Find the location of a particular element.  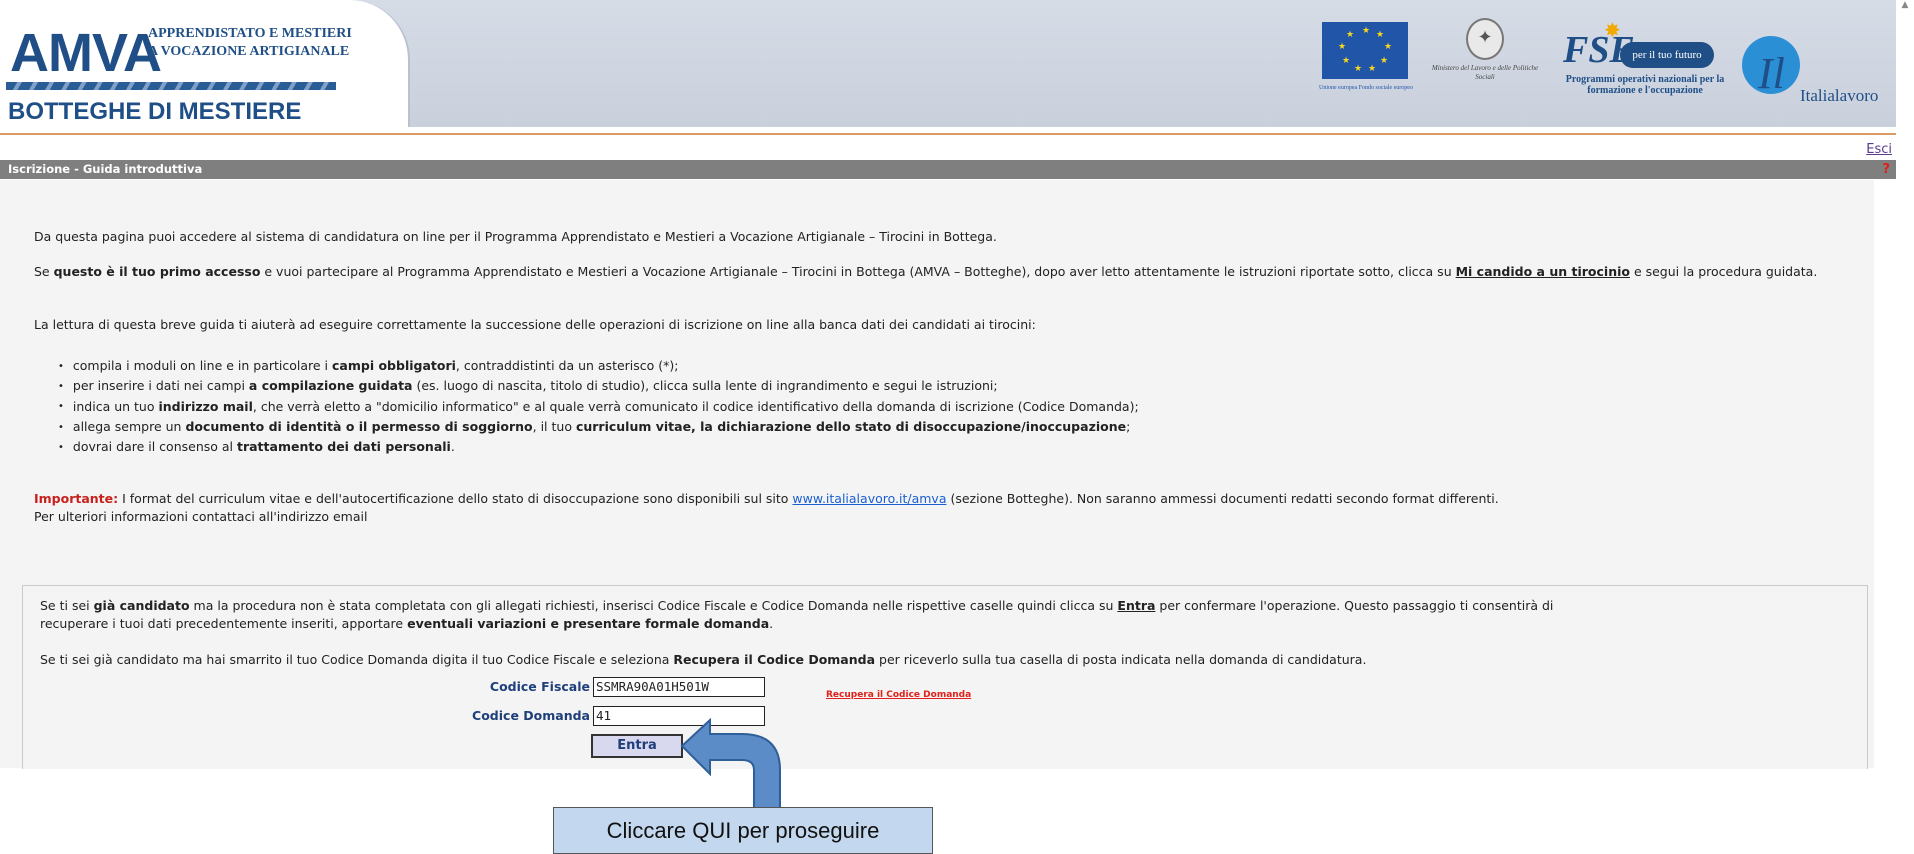

scroll-up-icon: ▲ is located at coordinates (1905, 5).